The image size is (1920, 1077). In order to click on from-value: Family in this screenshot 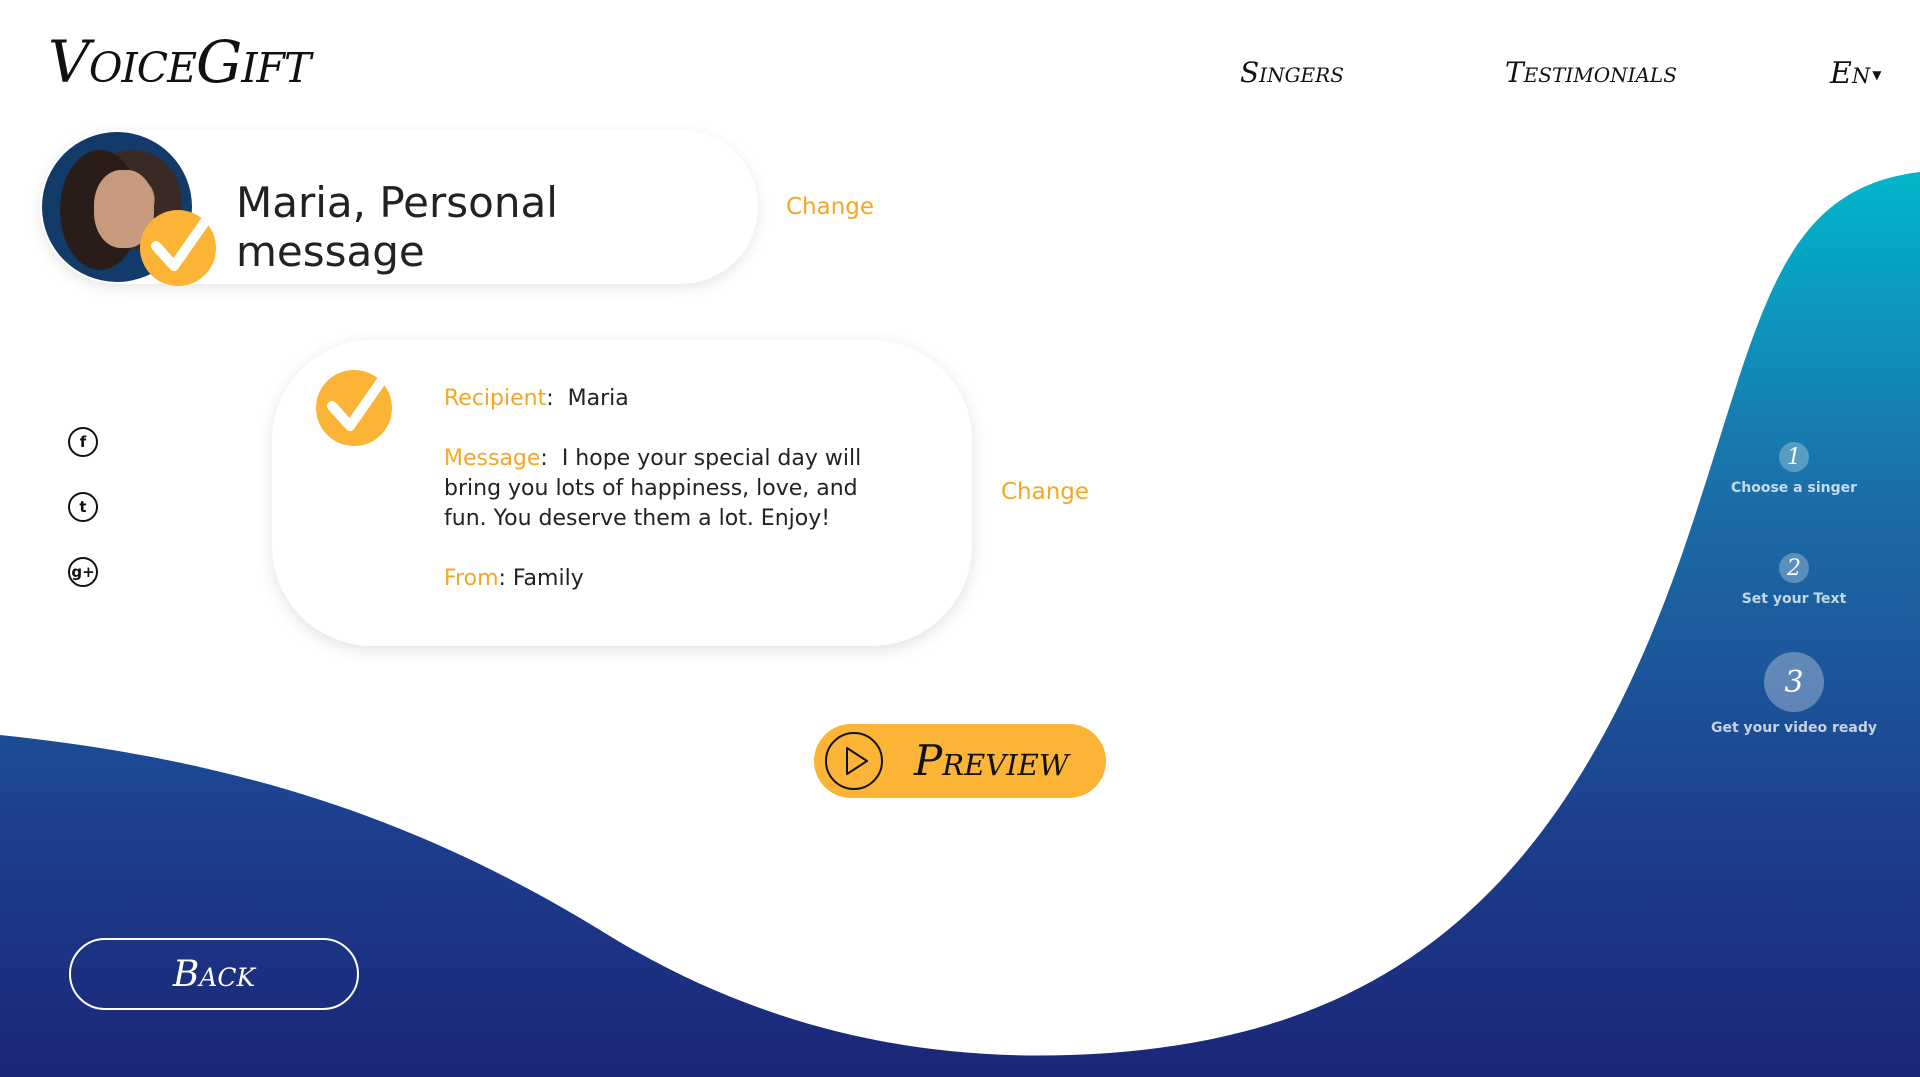, I will do `click(548, 578)`.